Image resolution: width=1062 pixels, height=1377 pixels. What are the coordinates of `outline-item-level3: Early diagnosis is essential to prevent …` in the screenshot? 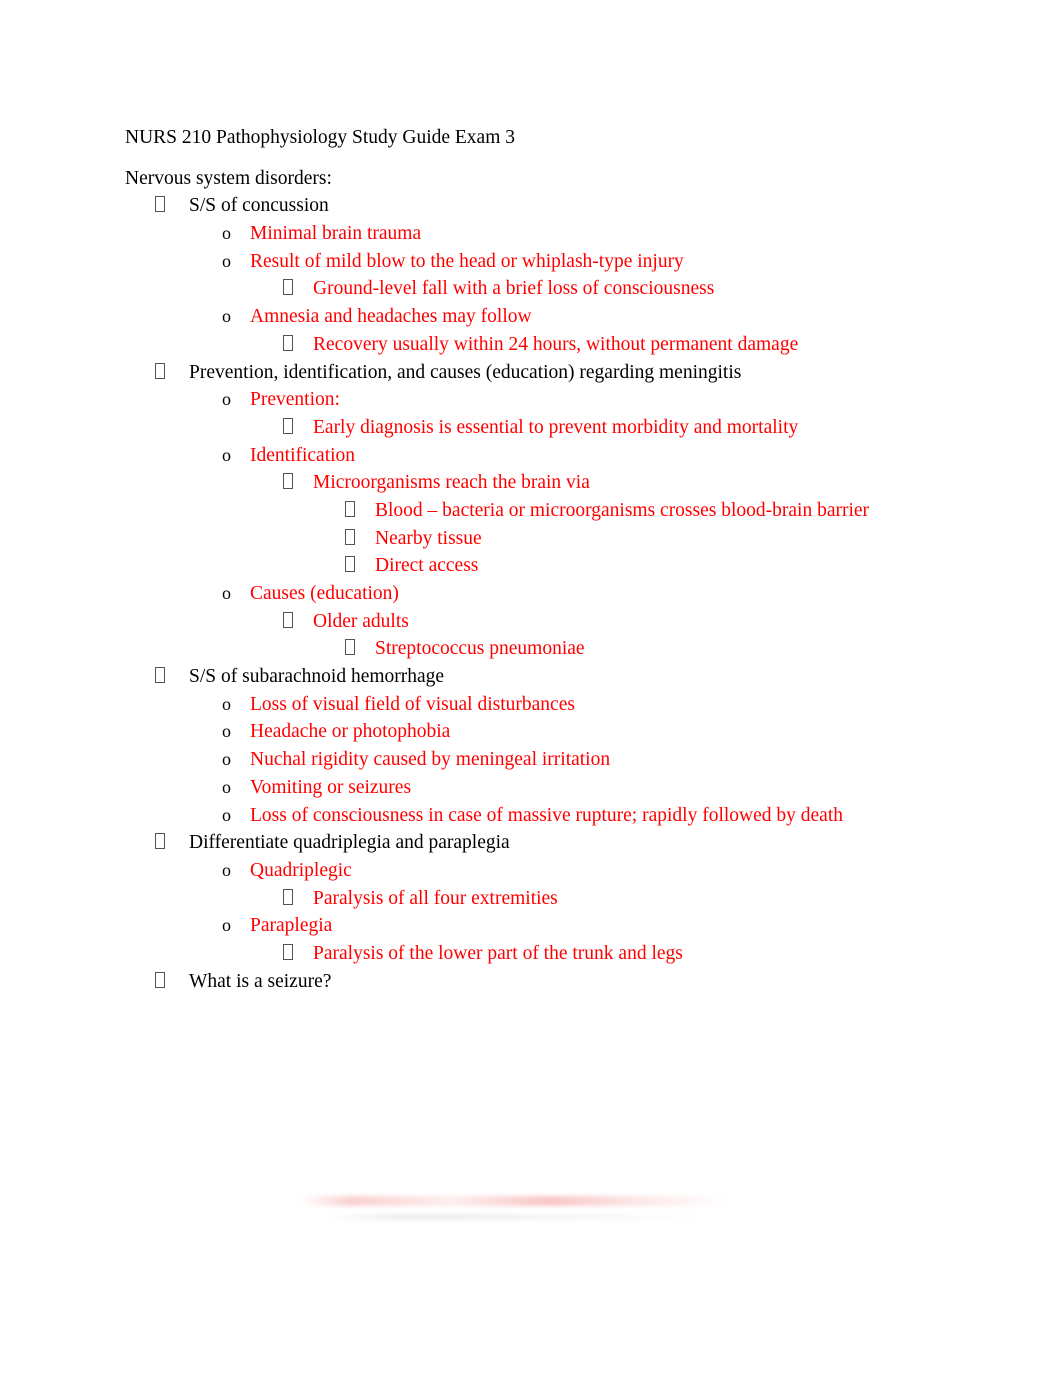 It's located at (535, 428).